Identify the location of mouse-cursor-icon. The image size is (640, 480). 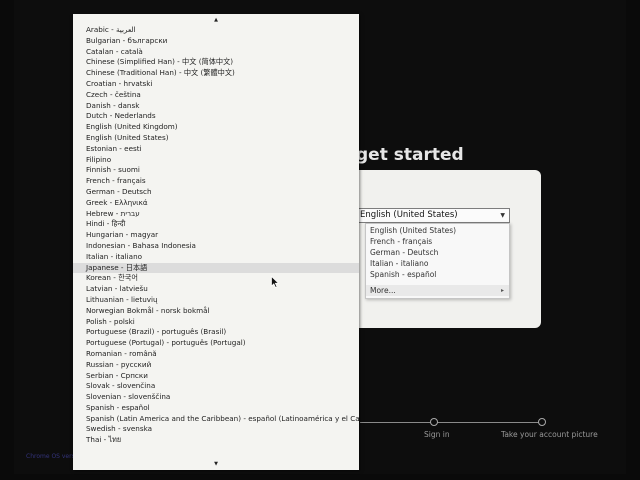
(275, 282).